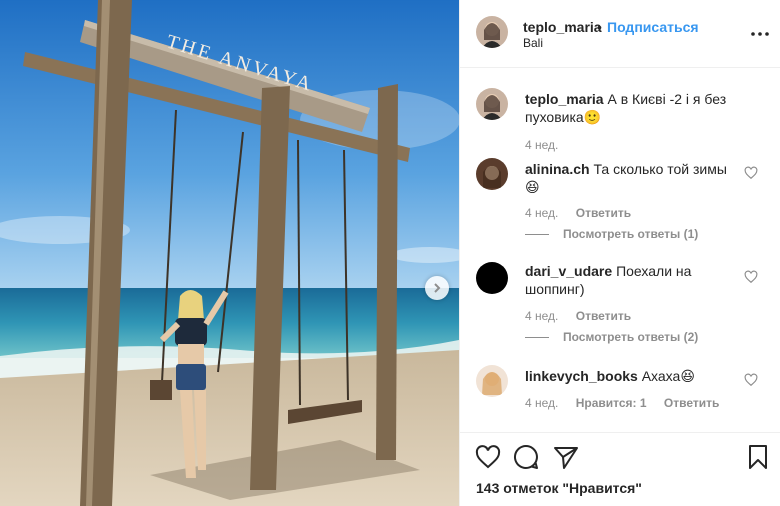  I want to click on next-photo-button, so click(437, 288).